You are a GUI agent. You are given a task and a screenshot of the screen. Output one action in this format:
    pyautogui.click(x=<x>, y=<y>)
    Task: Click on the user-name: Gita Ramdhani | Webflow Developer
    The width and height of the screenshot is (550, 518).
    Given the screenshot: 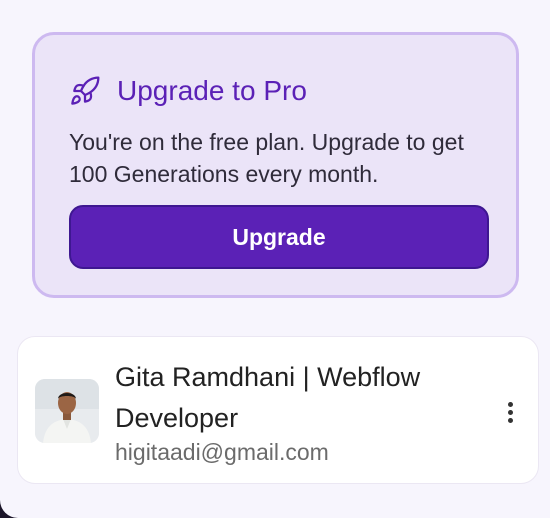 What is the action you would take?
    pyautogui.click(x=268, y=397)
    